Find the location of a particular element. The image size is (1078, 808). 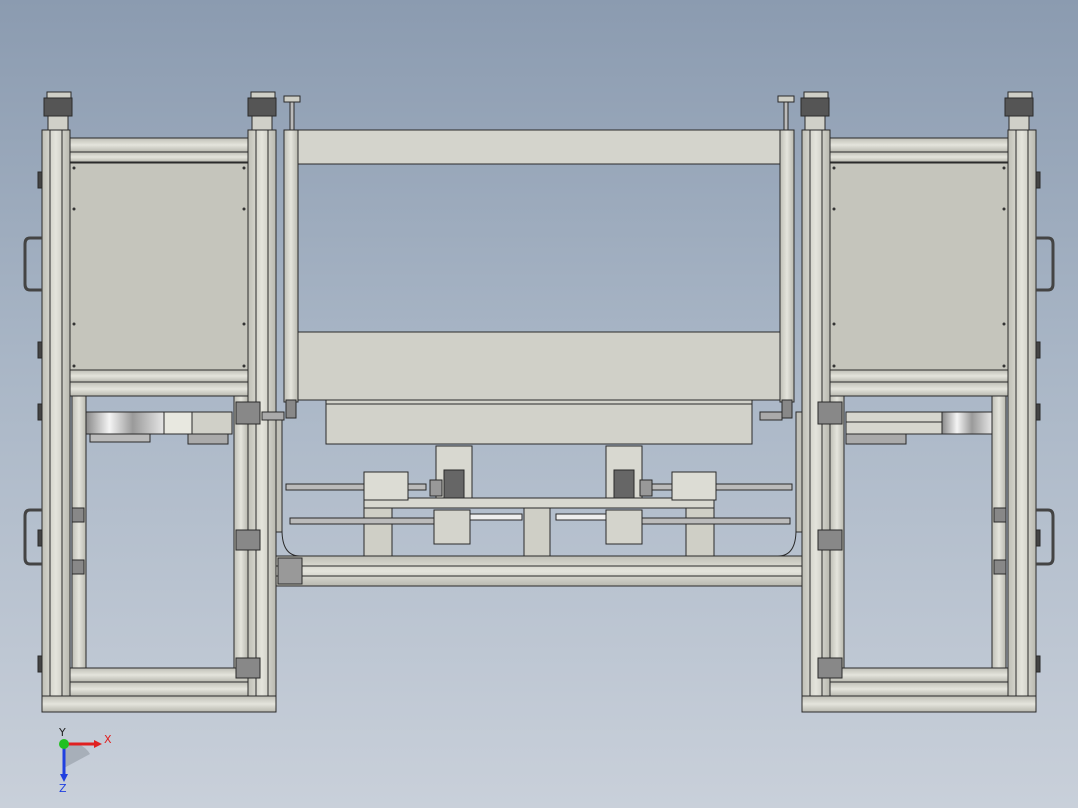

left-servo-unit is located at coordinates (125, 423).